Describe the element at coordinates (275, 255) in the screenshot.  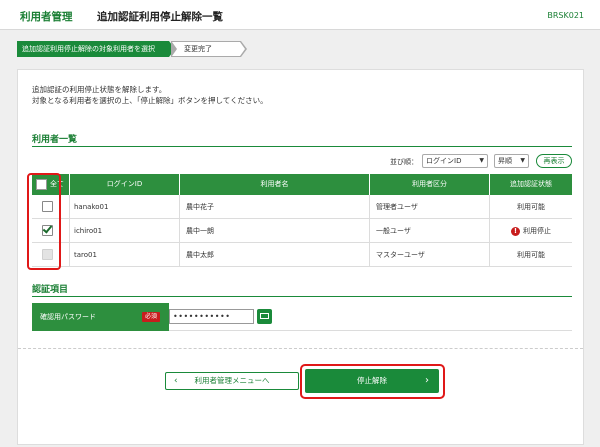
I see `cell-user-name: 農中太郎` at that location.